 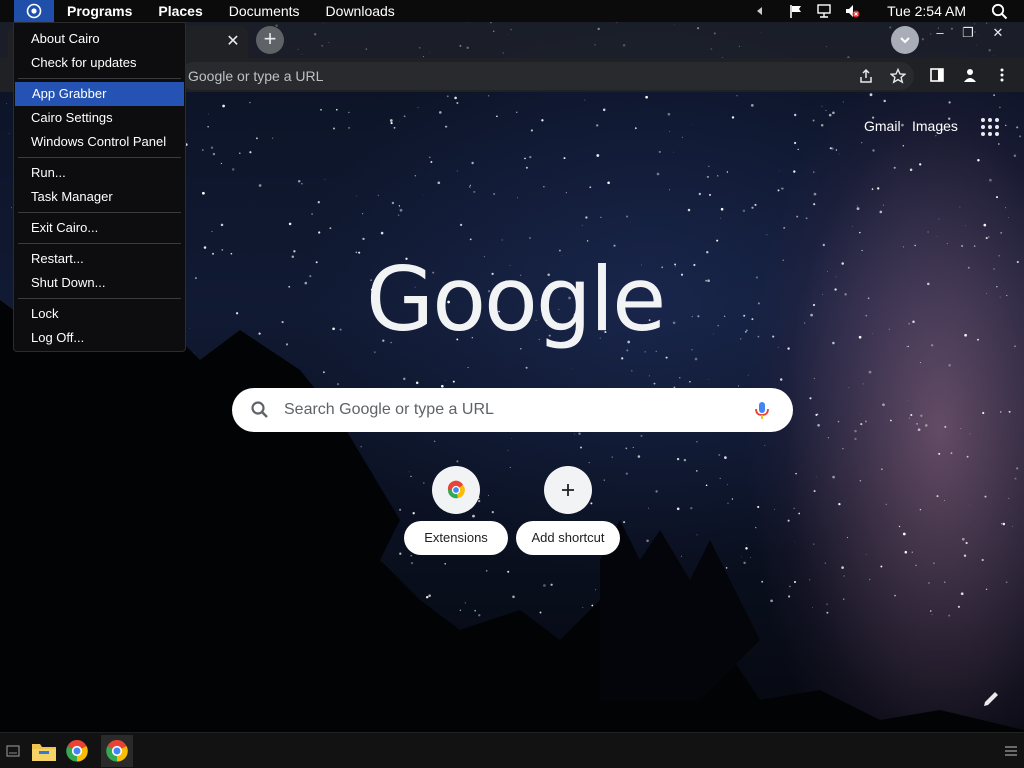 I want to click on menu-places: Places, so click(x=180, y=11).